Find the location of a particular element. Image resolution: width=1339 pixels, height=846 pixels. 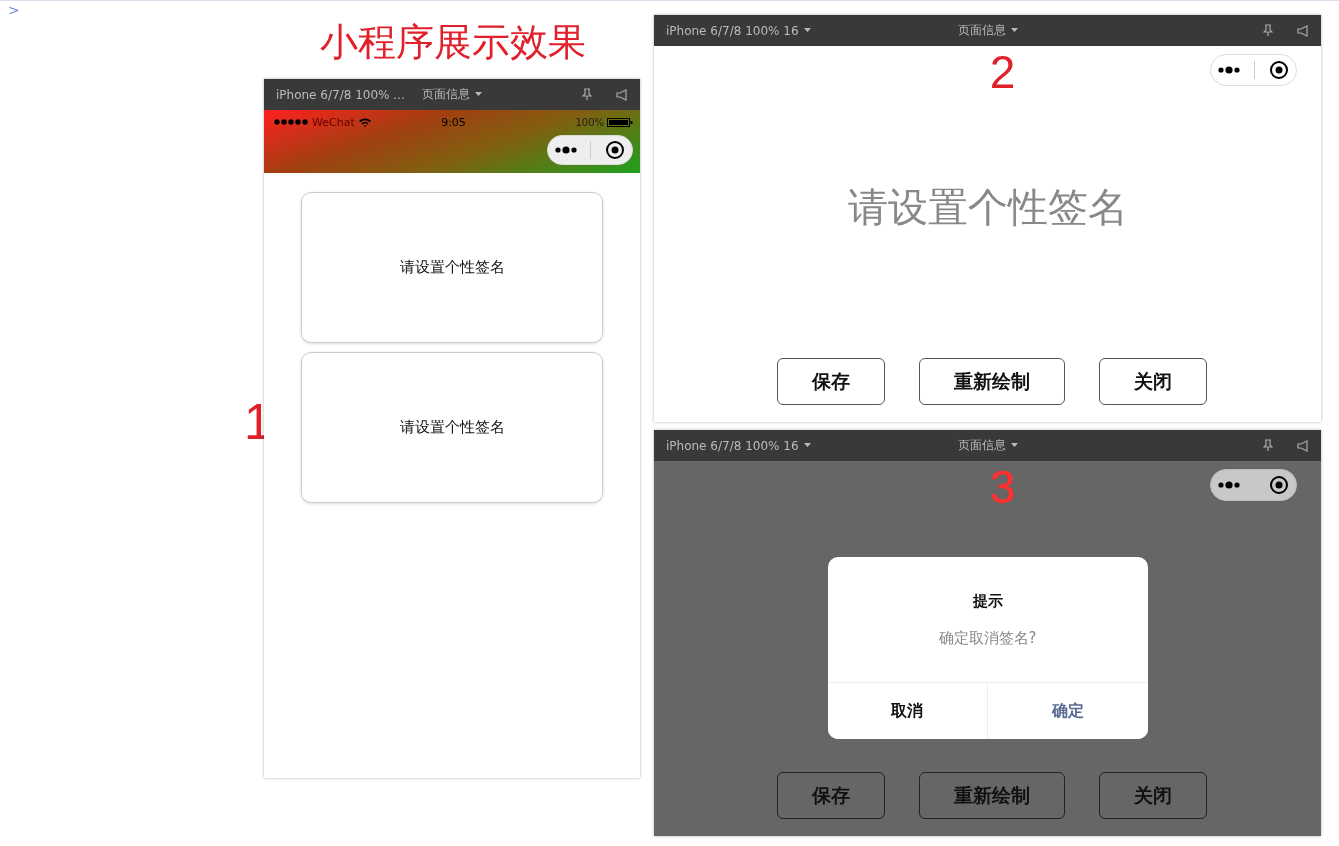

signature-hint: 请设置个性签名 is located at coordinates (987, 207).